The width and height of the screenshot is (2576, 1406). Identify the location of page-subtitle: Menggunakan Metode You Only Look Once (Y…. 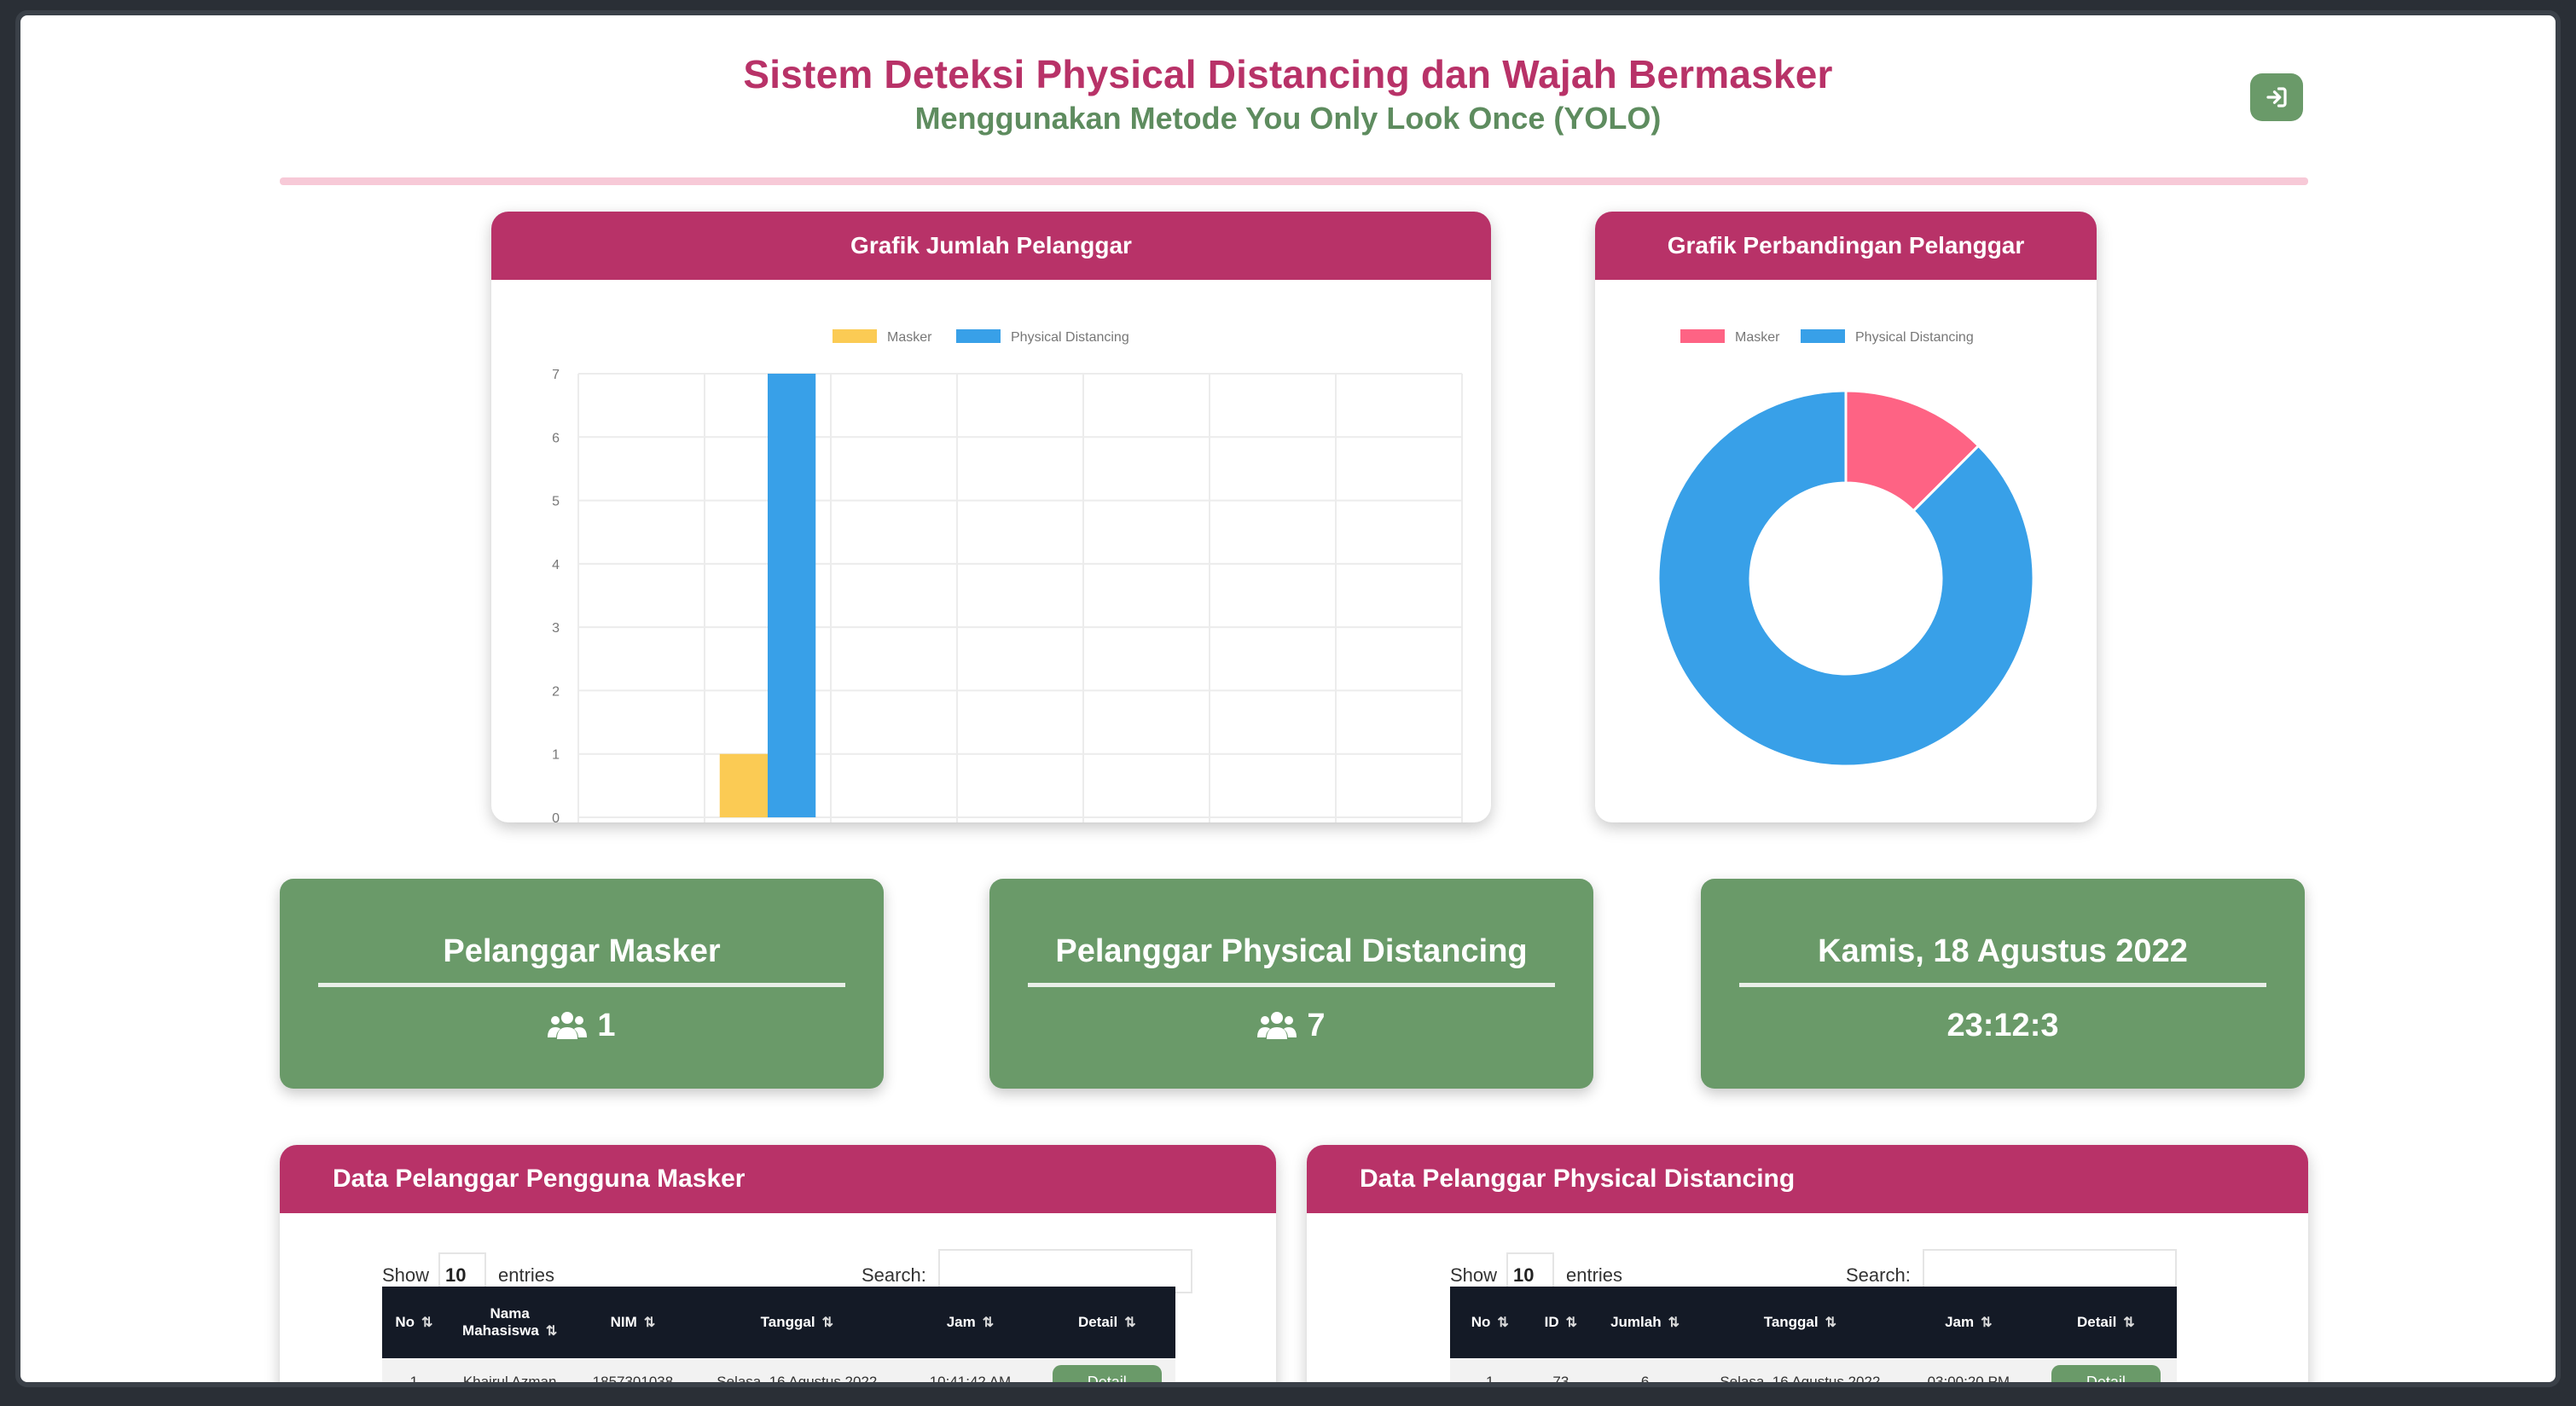
(1288, 118).